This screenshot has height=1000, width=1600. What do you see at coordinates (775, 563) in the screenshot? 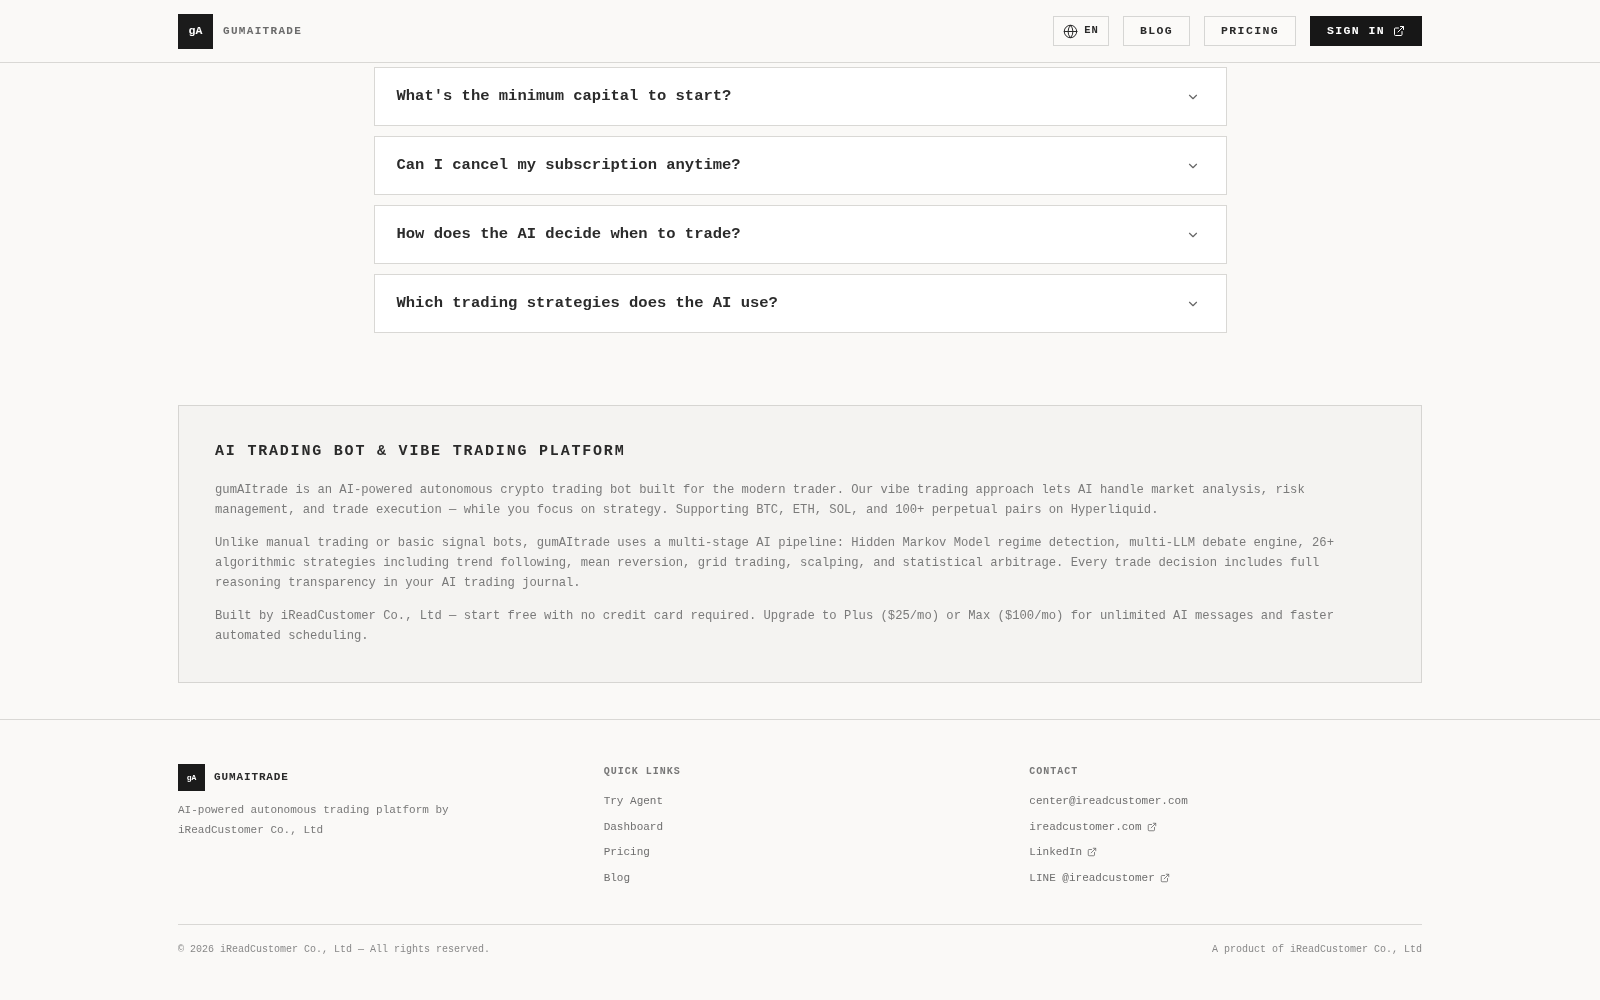
I see `about-paragraph: Unlike manual trading or basic signal bots, gumAItrade uses a multi-stage AI pipeline: Hidden Markov Model regime detection, multi-LLM debate engine, 26+ algorithmic strategies including trend following, mean reversion, grid trading, scalping, and statistical arbitrage. Every trade decision includes full reasoning transparency in your AI trading journal.` at bounding box center [775, 563].